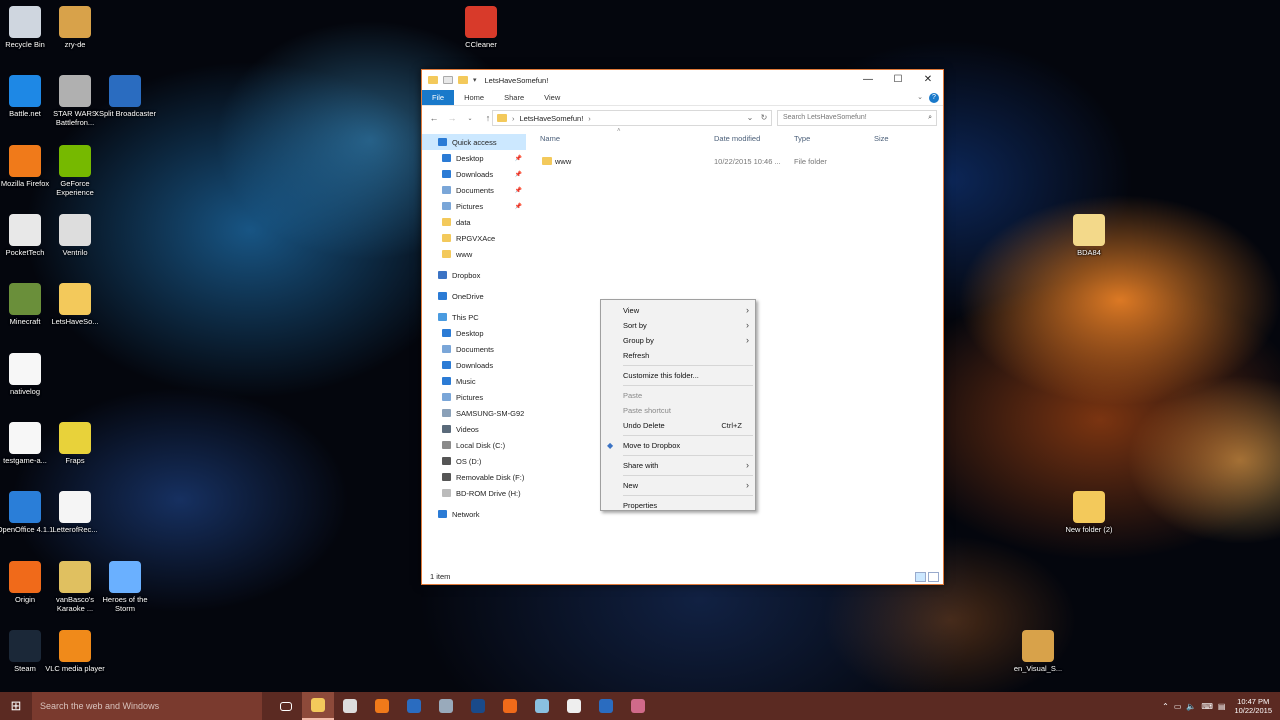  Describe the element at coordinates (28, 374) in the screenshot. I see `desktop-icon-12: nativelog` at that location.